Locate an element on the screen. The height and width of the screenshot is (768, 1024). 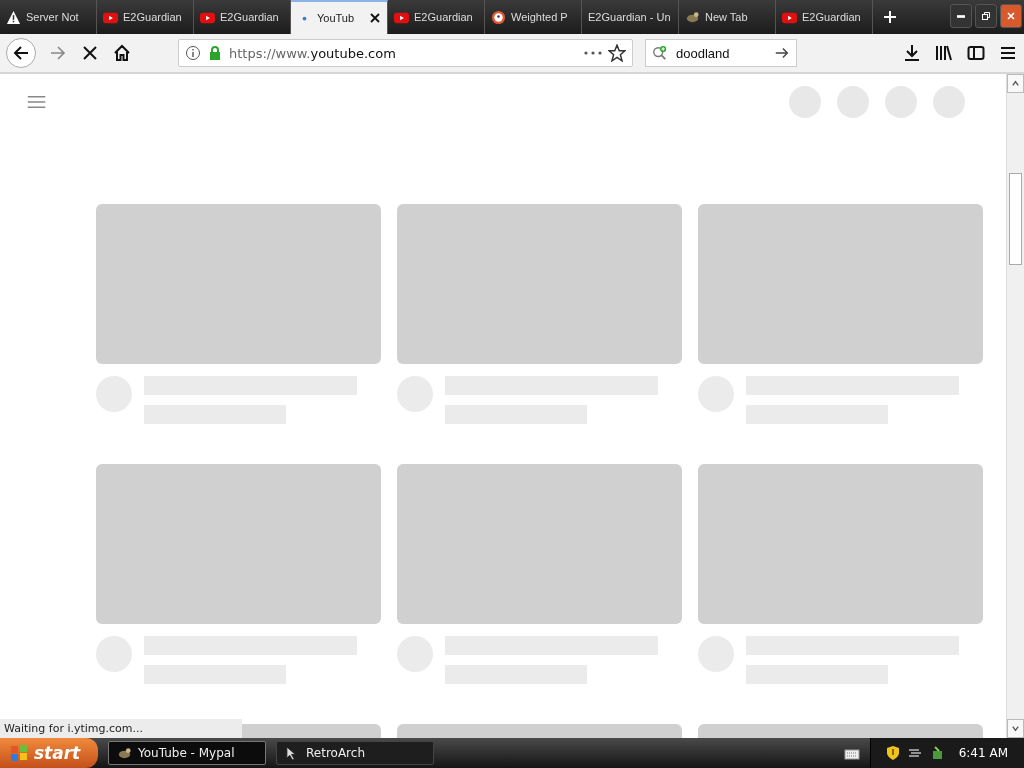
close-icon is located at coordinates (1011, 16).